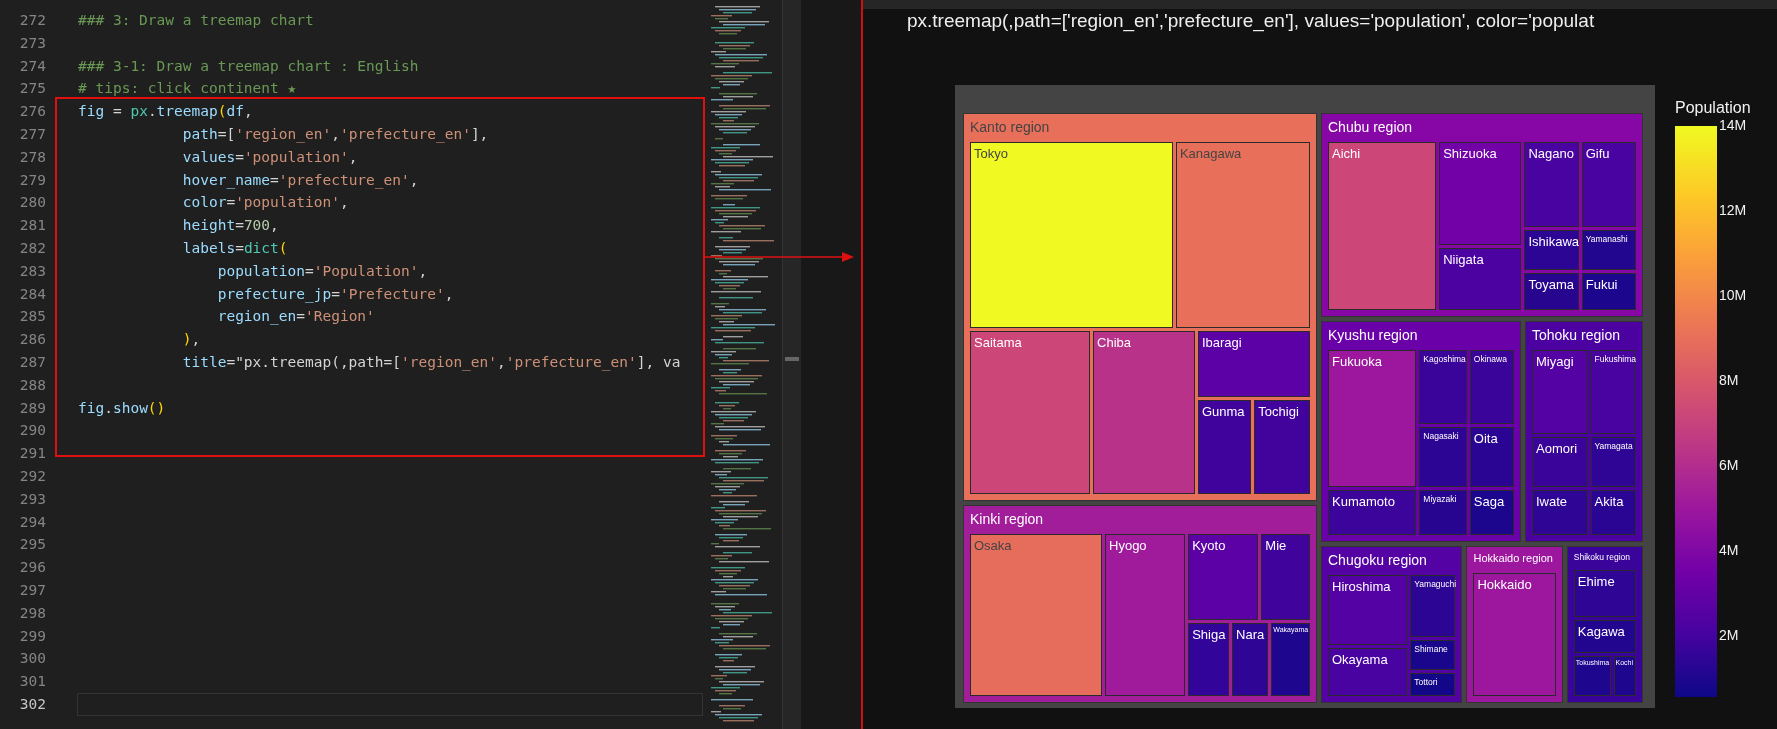  What do you see at coordinates (1030, 412) in the screenshot?
I see `prefecture-tile: Saitama` at bounding box center [1030, 412].